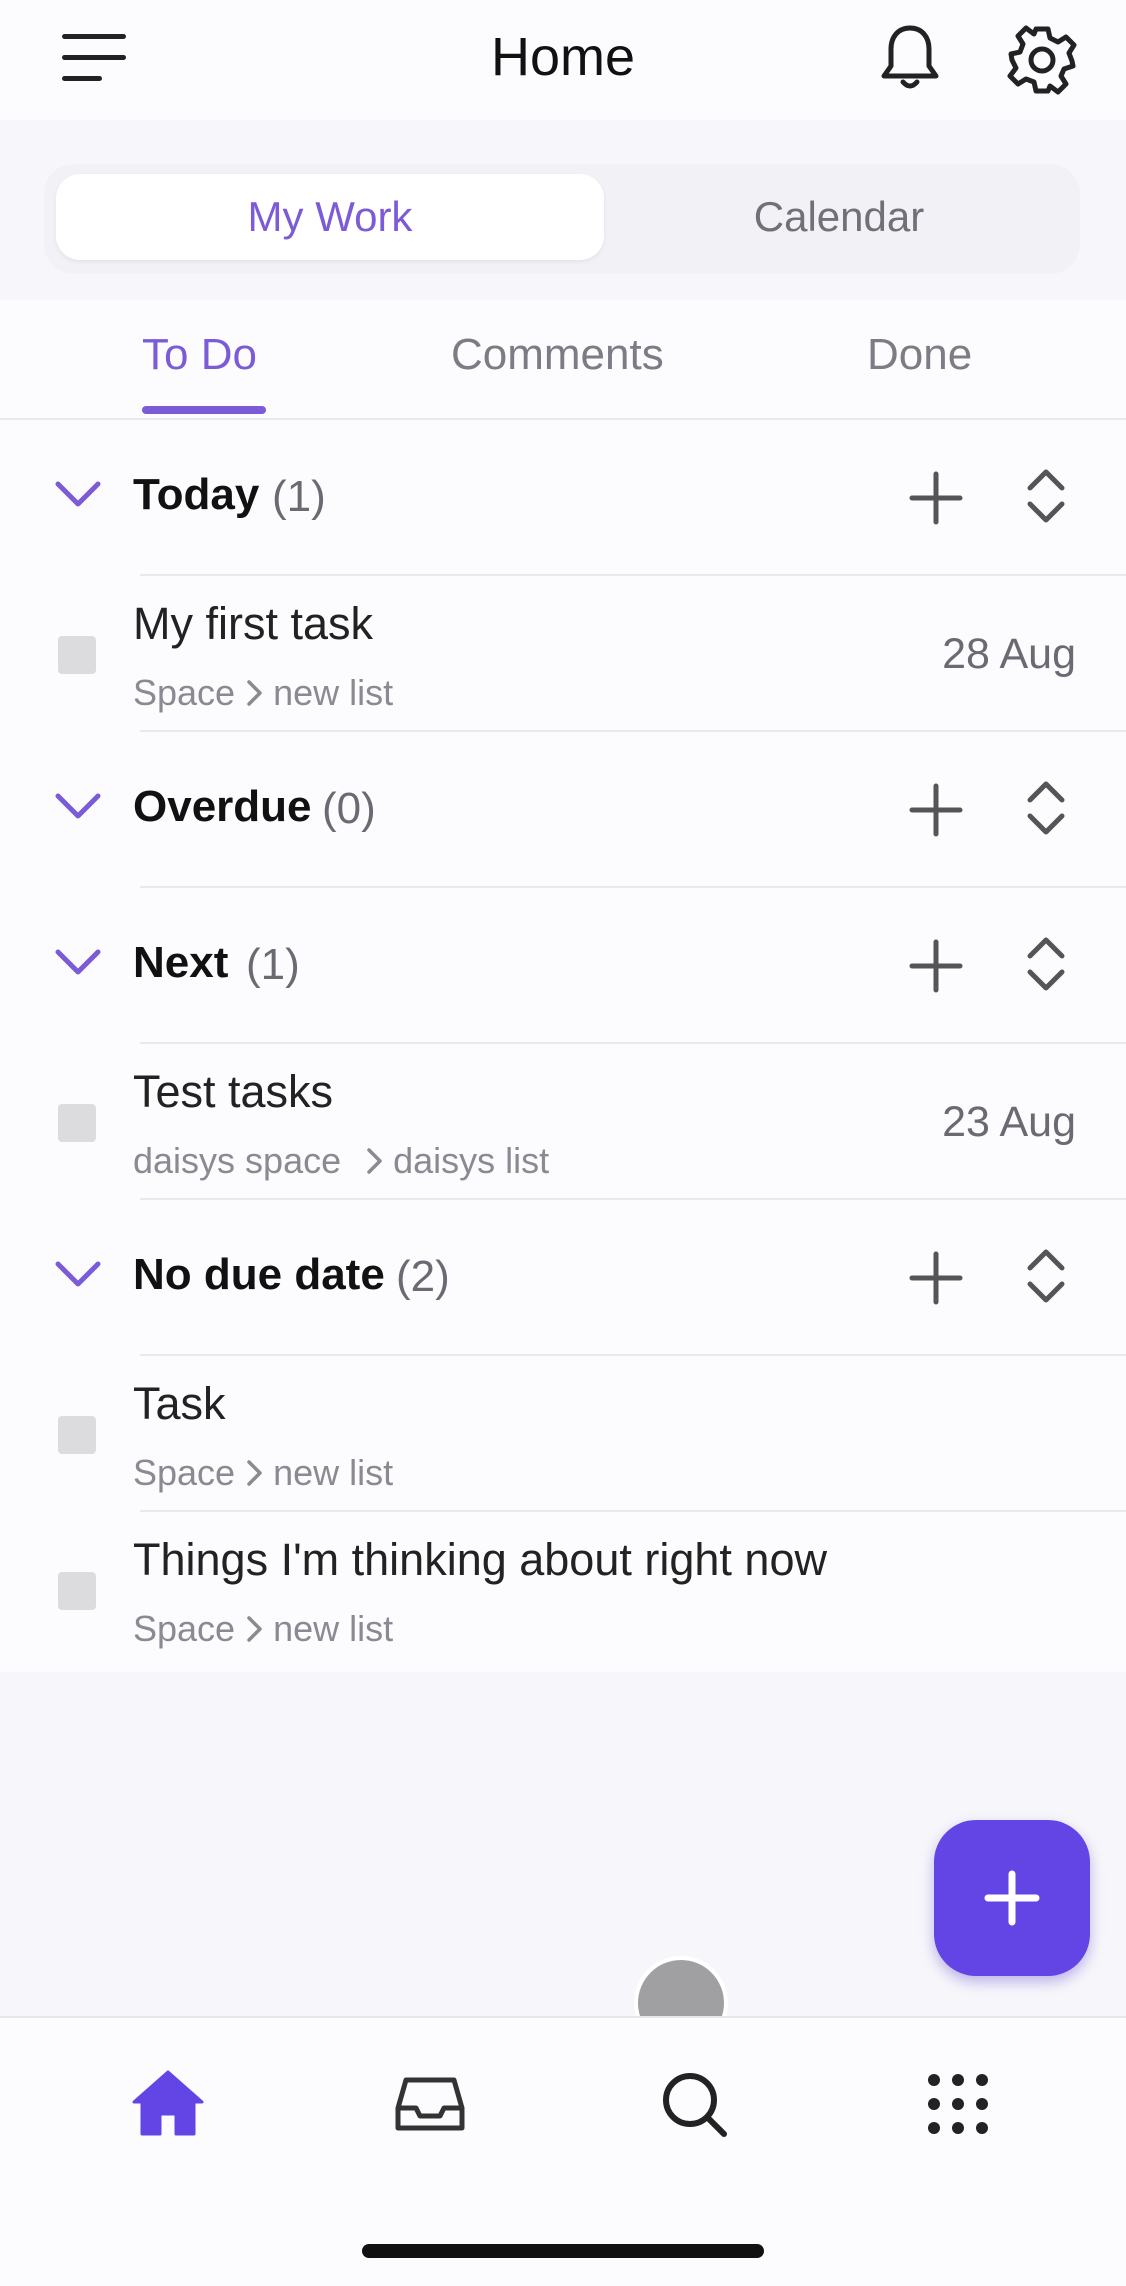 The image size is (1126, 2286). I want to click on section-no-due-date: No due date (2), so click(563, 1278).